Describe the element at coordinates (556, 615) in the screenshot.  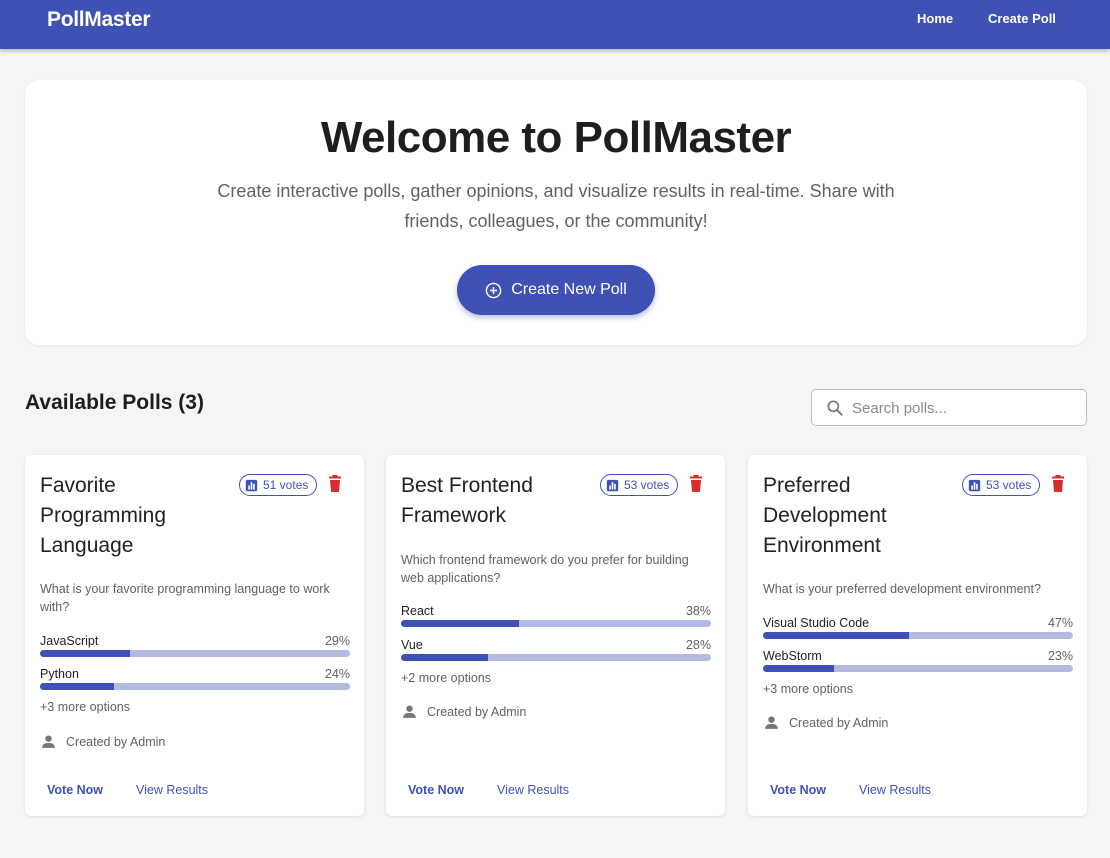
I see `poll-option: React 38%` at that location.